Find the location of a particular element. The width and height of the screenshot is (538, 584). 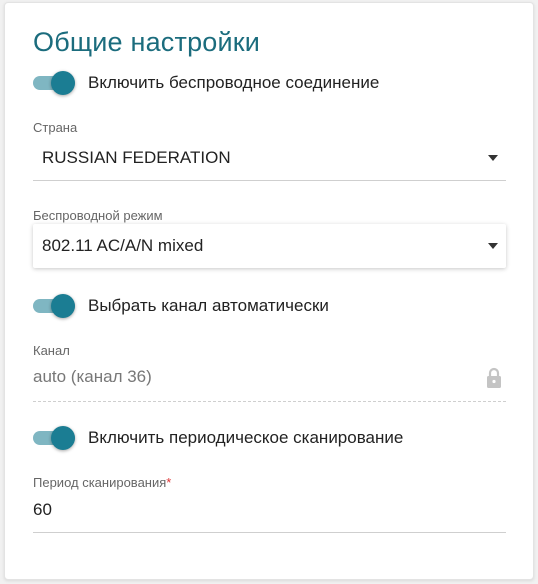

auto-channel-toggle-label: Выбрать канал автоматически is located at coordinates (208, 305).